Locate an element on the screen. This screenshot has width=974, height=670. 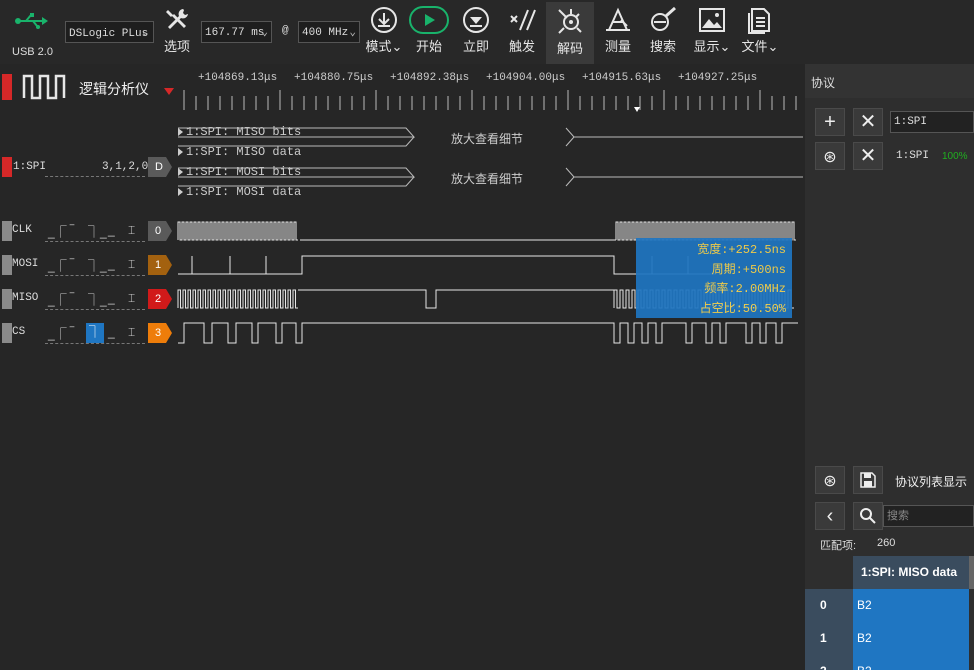
scrollbar is located at coordinates (971, 572).